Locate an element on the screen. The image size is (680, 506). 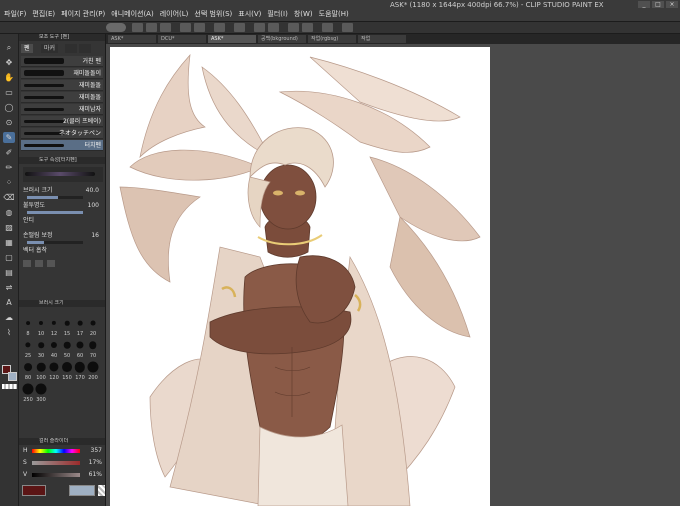
clear-icon is located at coordinates (219, 27).